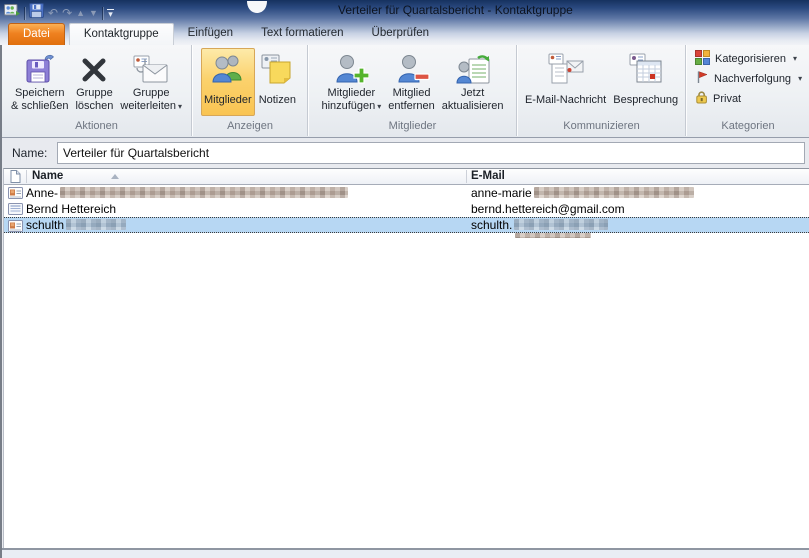 The image size is (809, 558). What do you see at coordinates (412, 126) in the screenshot?
I see `group-label-mitglieder: Mitglieder` at bounding box center [412, 126].